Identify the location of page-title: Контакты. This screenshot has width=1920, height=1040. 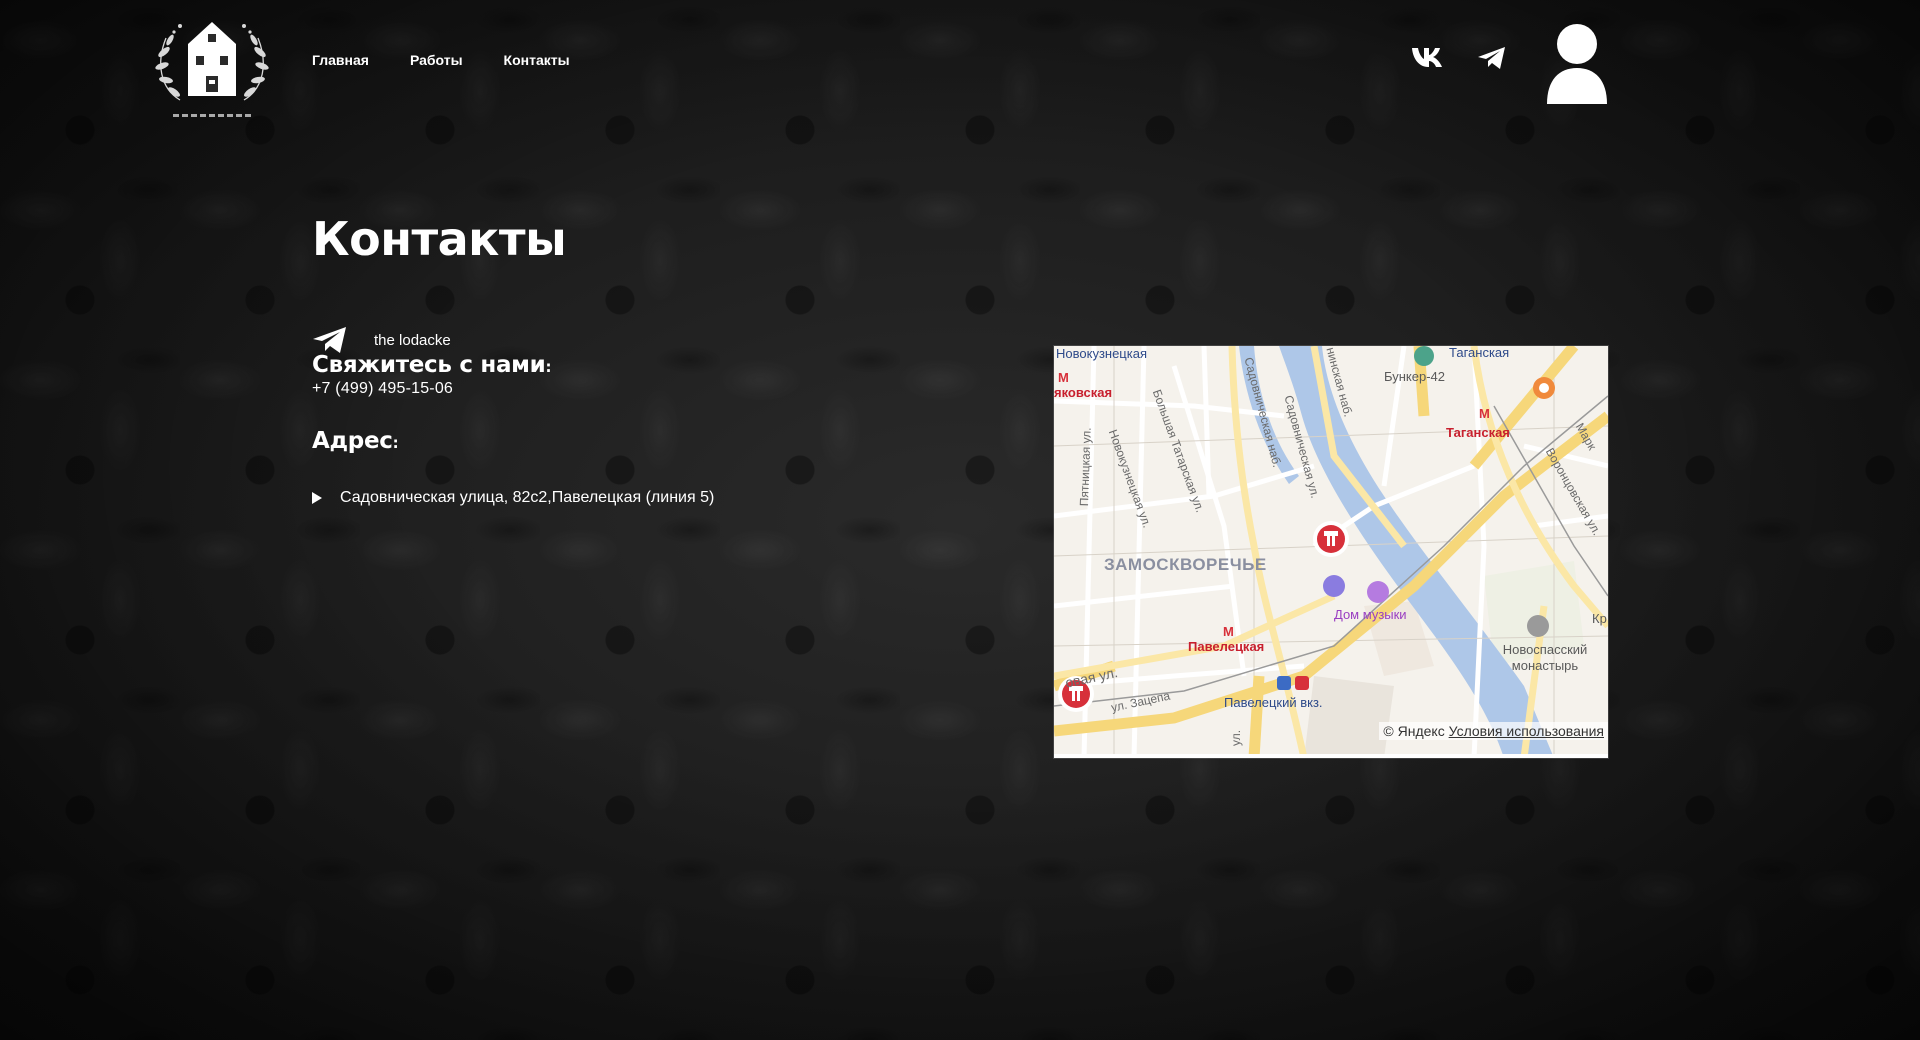
(439, 239).